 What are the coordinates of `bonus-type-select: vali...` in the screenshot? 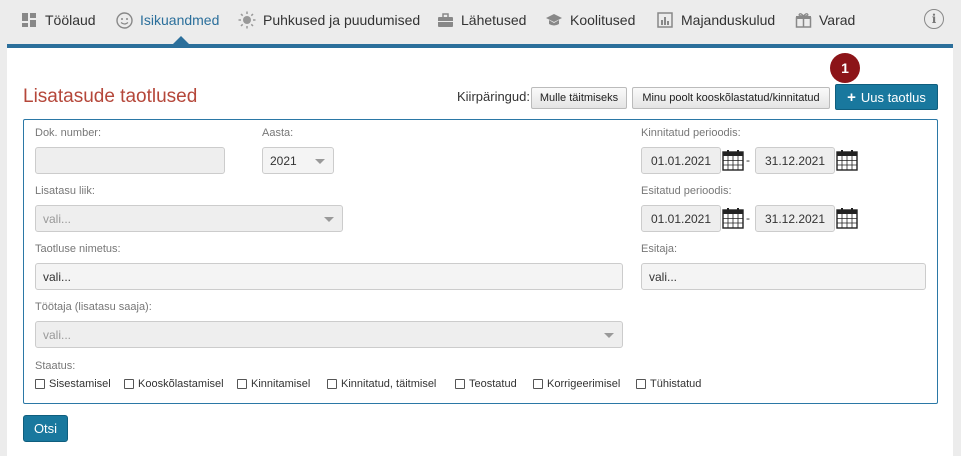 It's located at (189, 218).